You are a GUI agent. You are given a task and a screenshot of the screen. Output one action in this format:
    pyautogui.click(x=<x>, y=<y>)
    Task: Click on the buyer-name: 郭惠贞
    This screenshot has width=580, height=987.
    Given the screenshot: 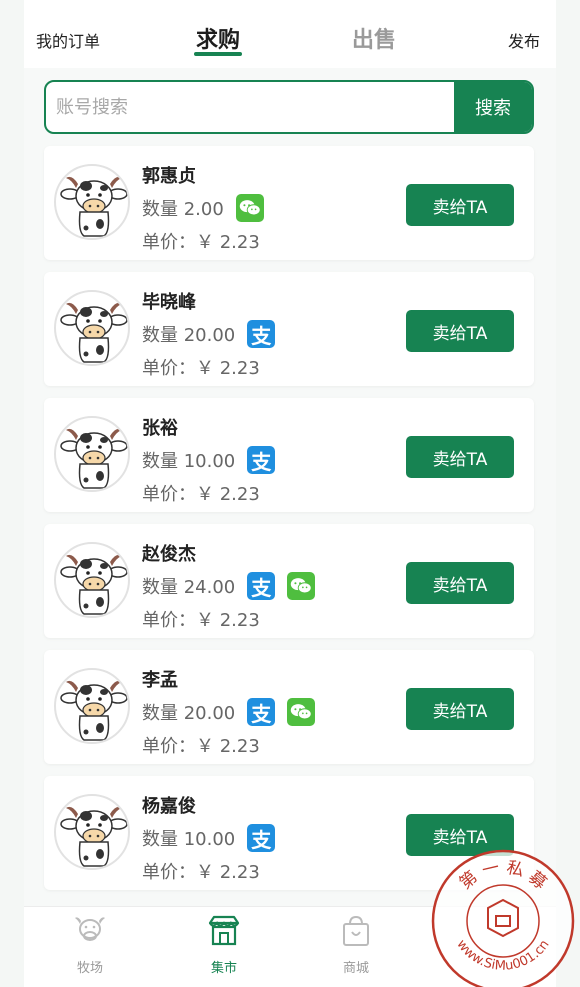 What is the action you would take?
    pyautogui.click(x=169, y=176)
    